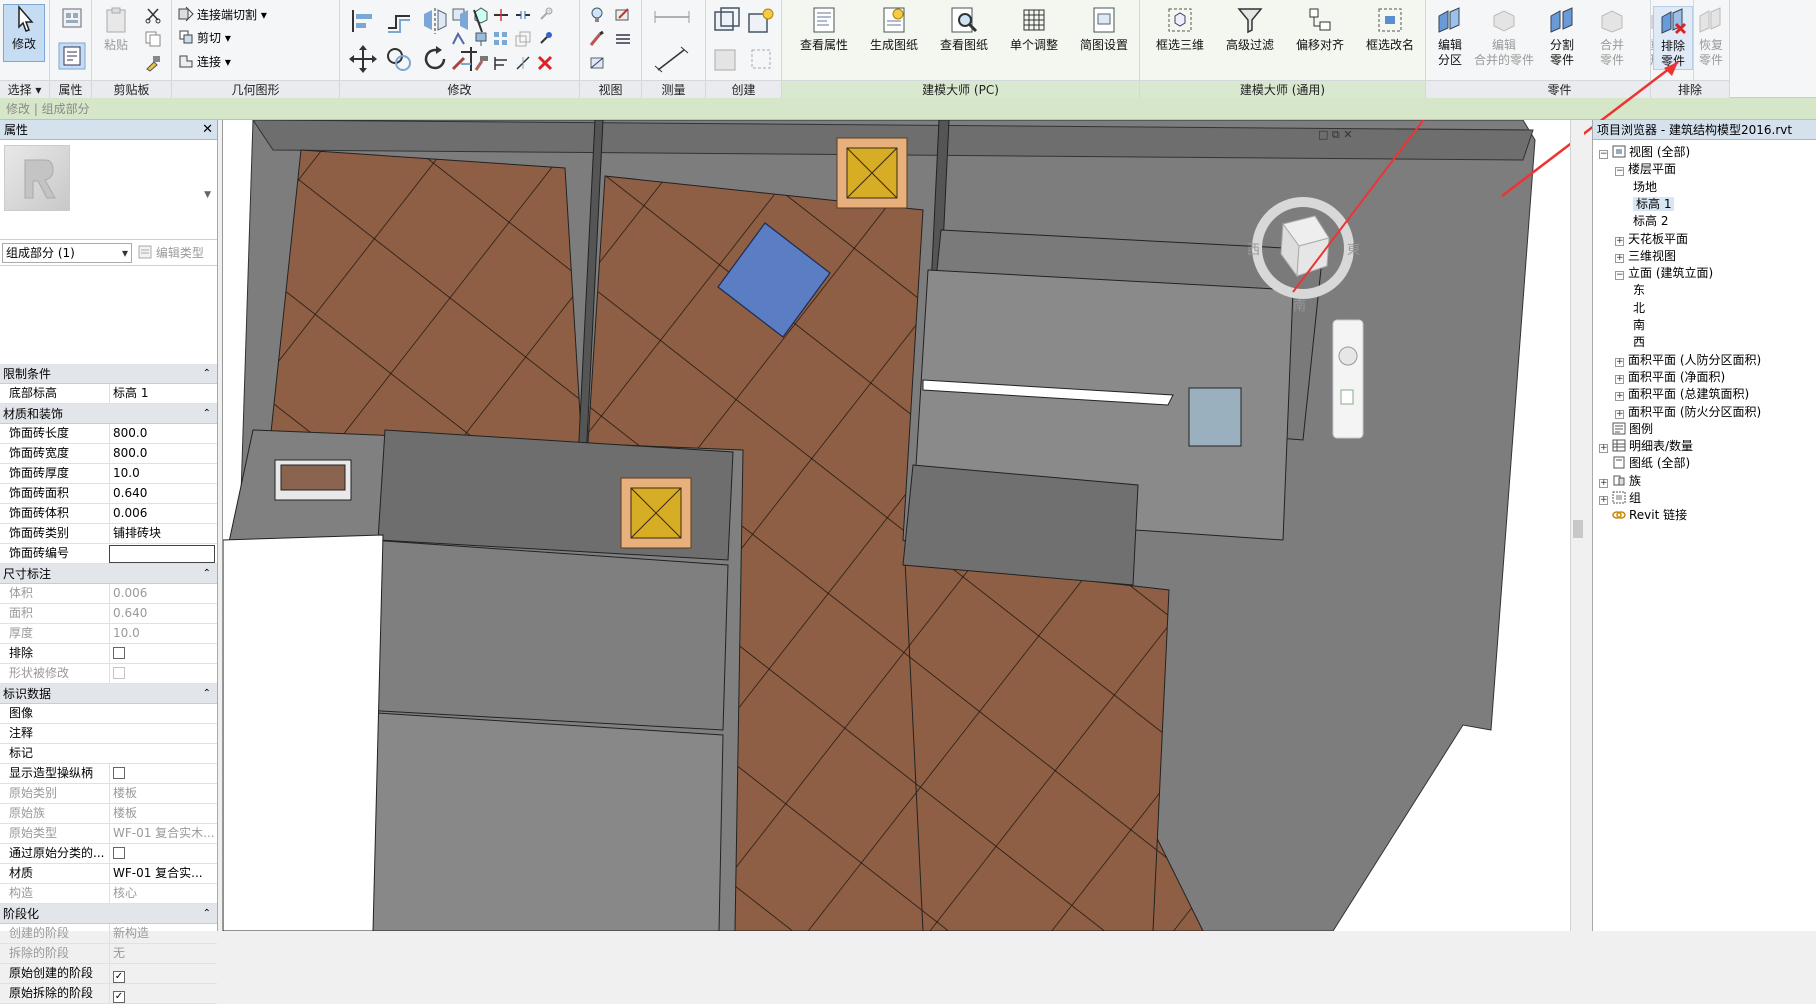 The width and height of the screenshot is (1816, 1004). Describe the element at coordinates (363, 59) in the screenshot. I see `move-icon` at that location.